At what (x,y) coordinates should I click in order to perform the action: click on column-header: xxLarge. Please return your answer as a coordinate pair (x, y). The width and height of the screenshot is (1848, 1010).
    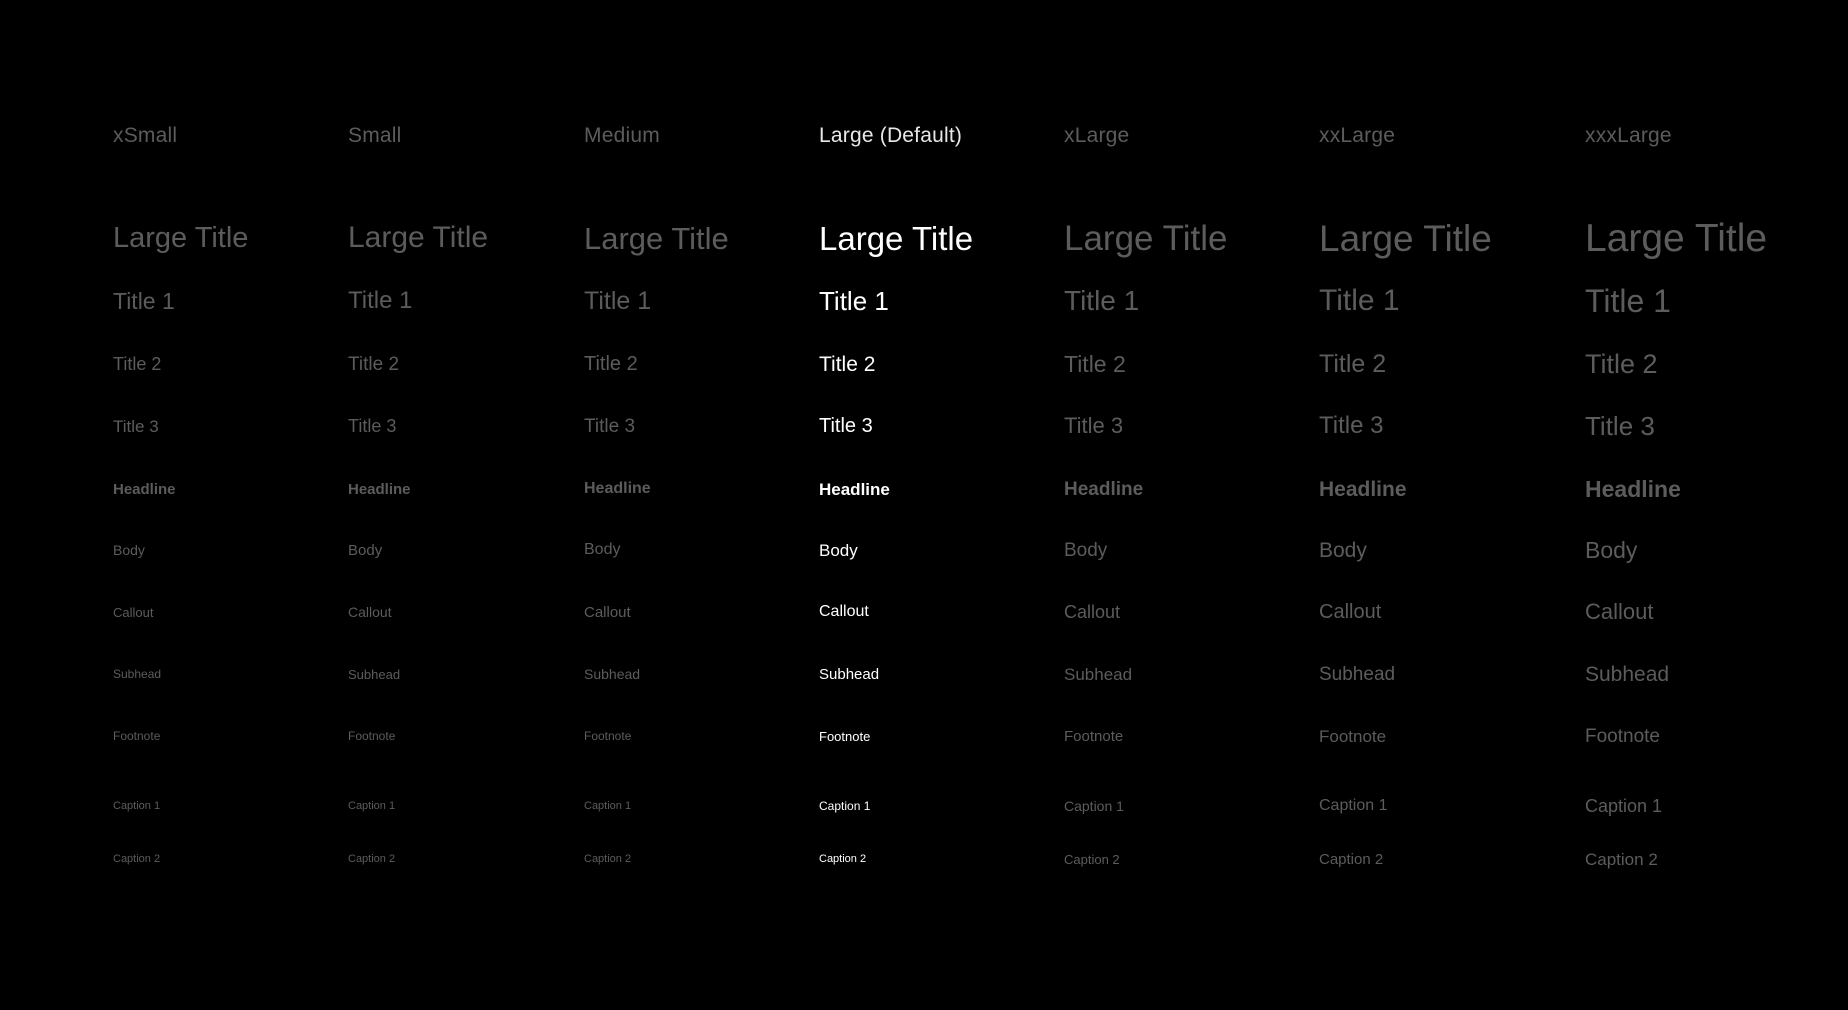
    Looking at the image, I should click on (1357, 135).